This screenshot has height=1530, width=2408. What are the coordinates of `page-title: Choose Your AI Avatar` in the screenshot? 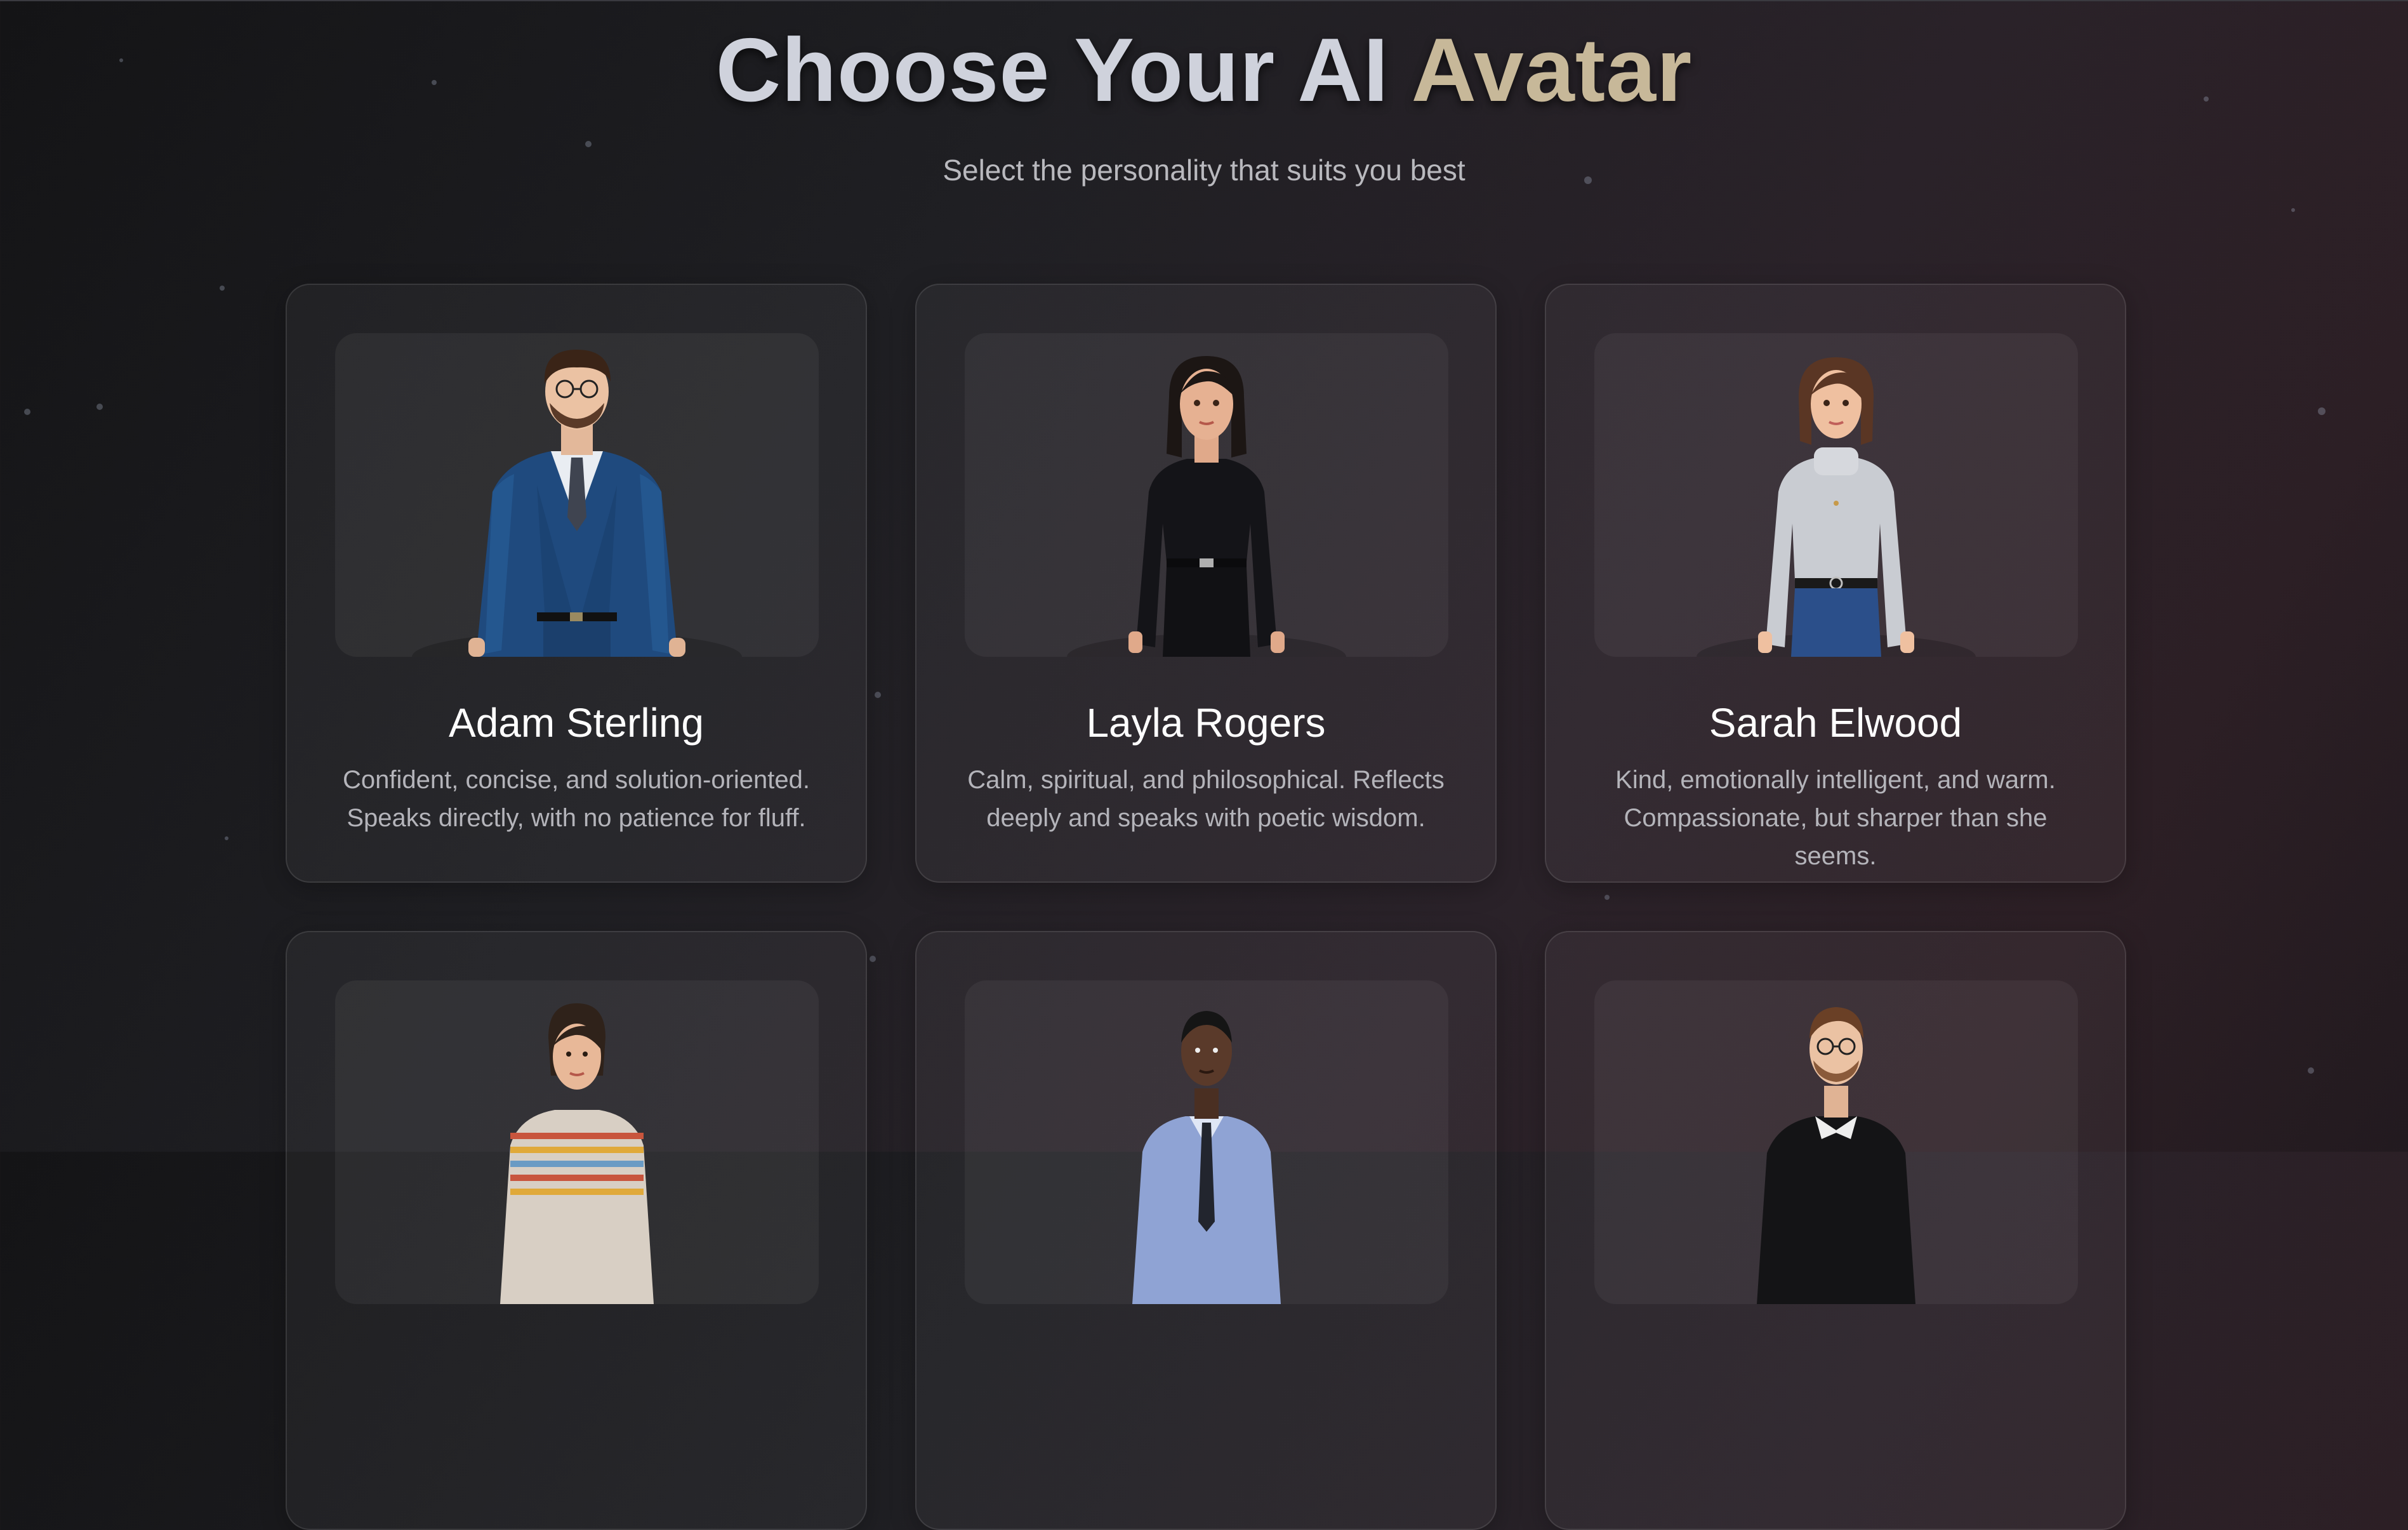 It's located at (1204, 70).